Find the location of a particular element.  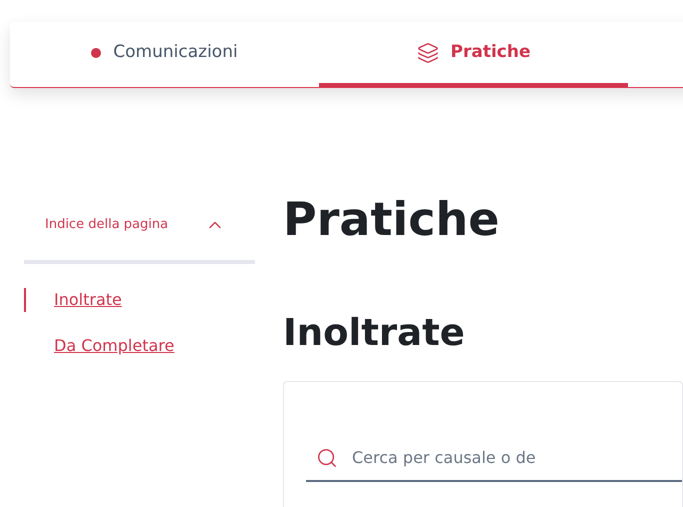

search-icon is located at coordinates (327, 458).